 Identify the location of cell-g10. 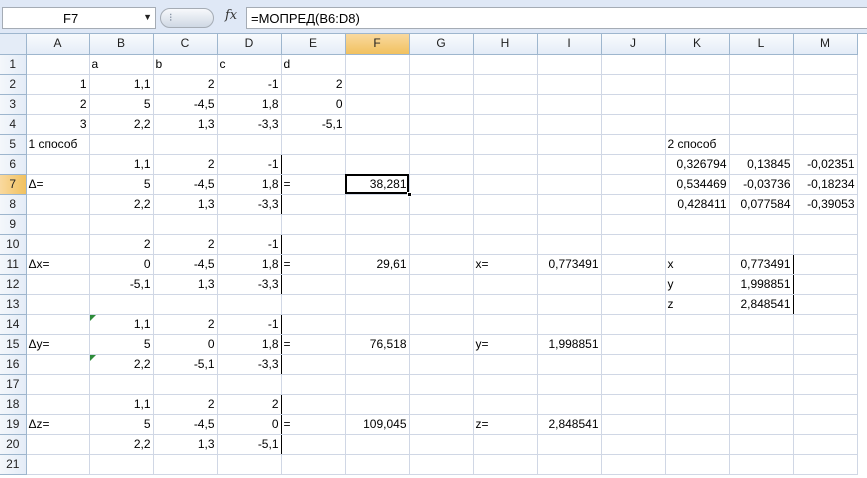
(441, 244).